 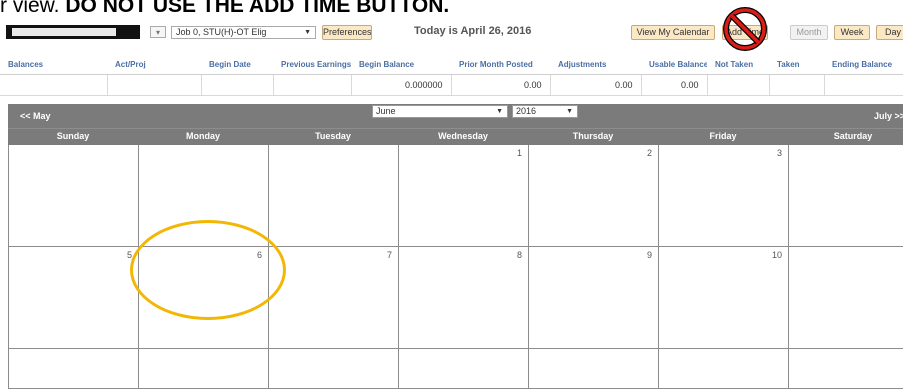 I want to click on col-header: Taken, so click(x=796, y=64).